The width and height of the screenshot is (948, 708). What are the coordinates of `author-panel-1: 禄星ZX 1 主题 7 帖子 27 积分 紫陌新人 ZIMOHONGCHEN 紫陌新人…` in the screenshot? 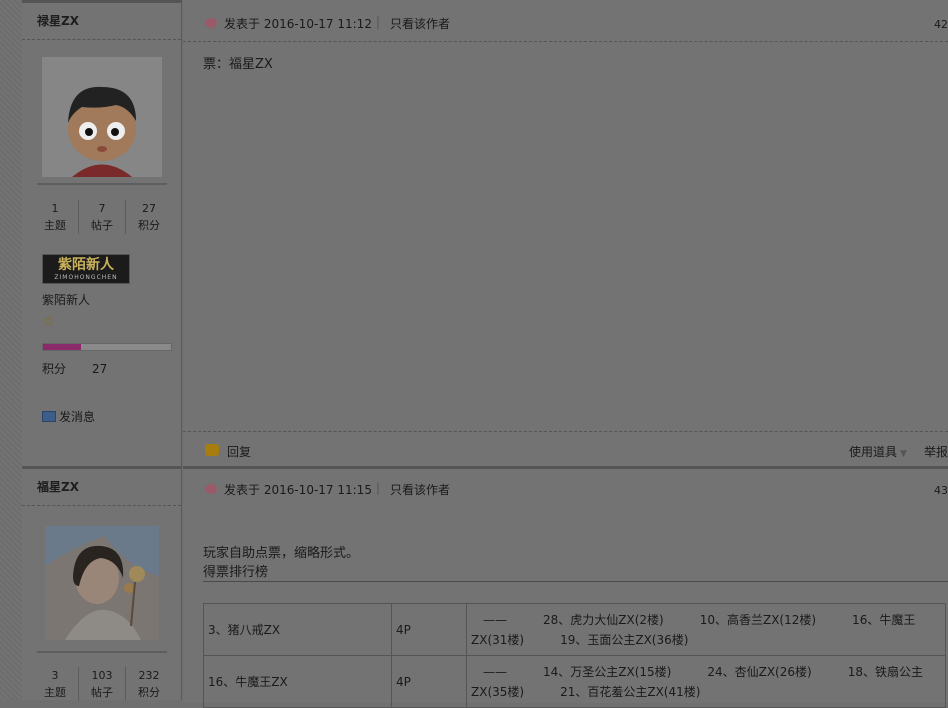 It's located at (102, 233).